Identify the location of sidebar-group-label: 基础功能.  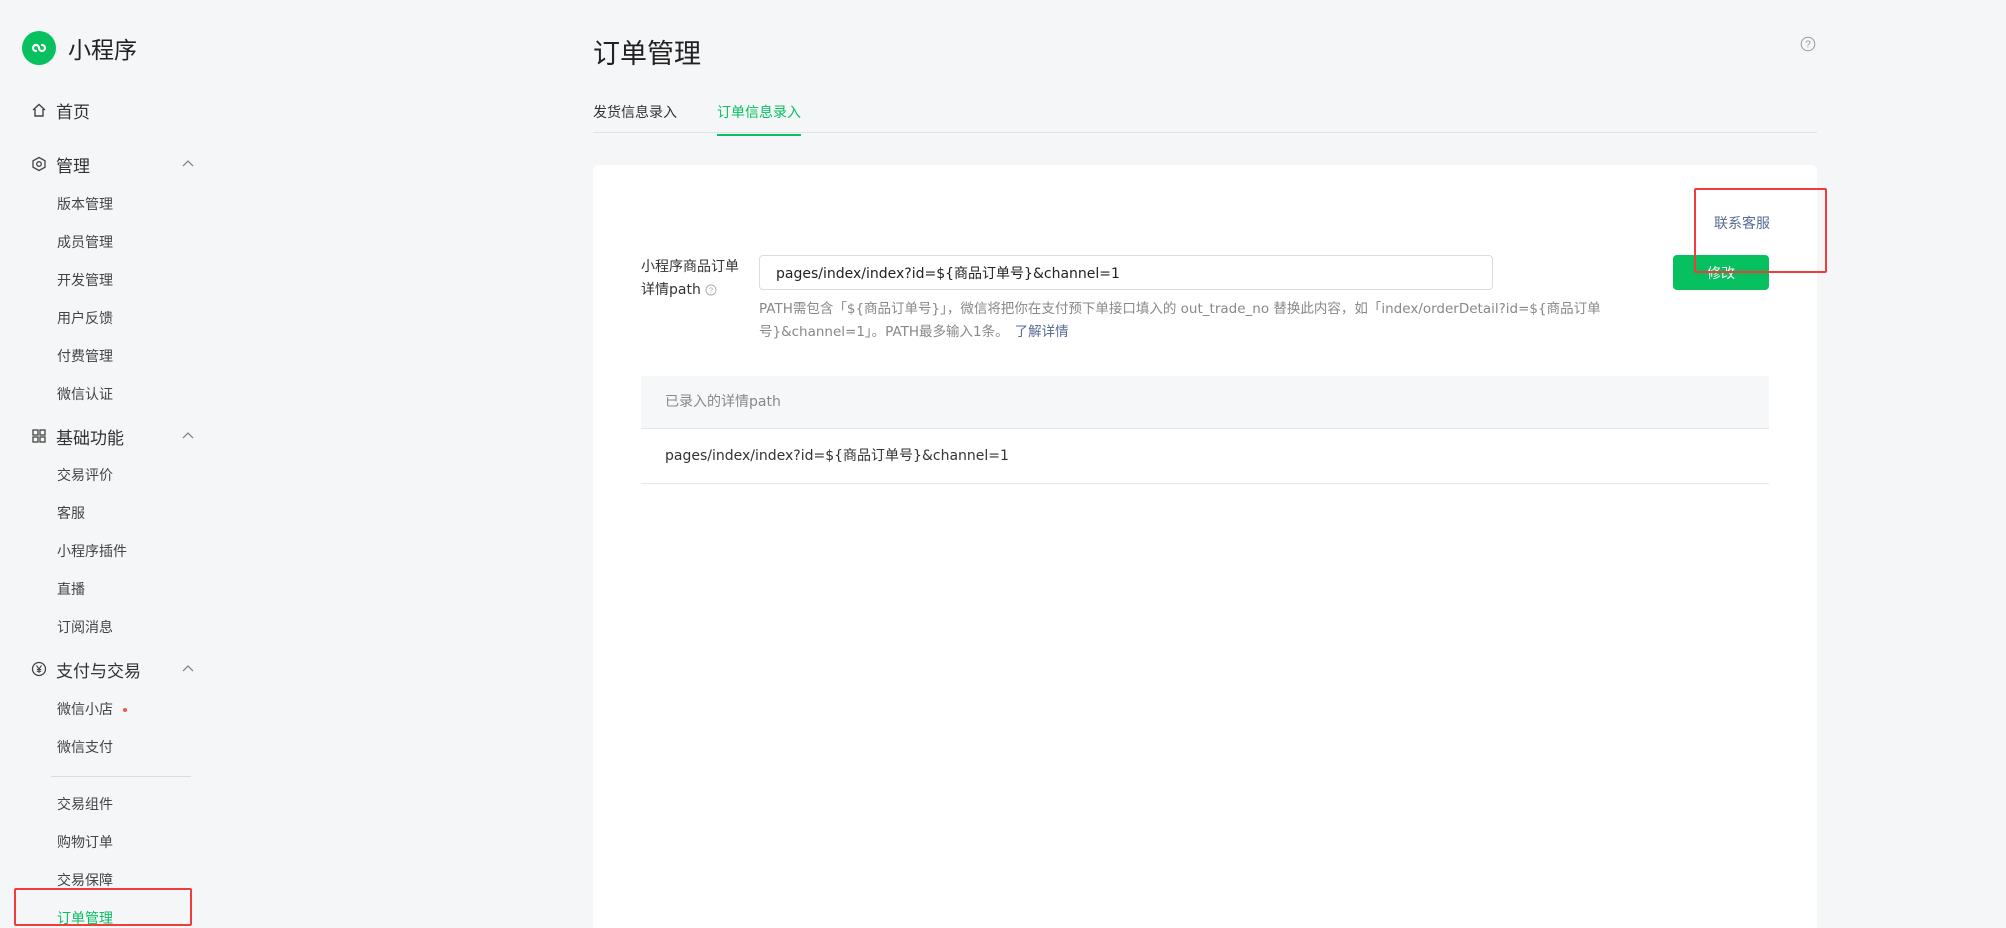
(90, 438).